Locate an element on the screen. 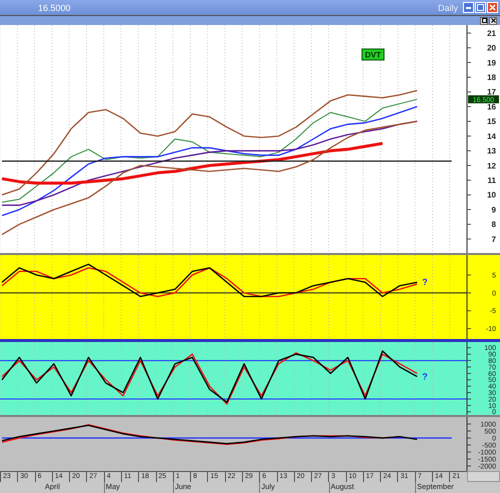 The height and width of the screenshot is (493, 500). axis-label: 17 is located at coordinates (491, 92).